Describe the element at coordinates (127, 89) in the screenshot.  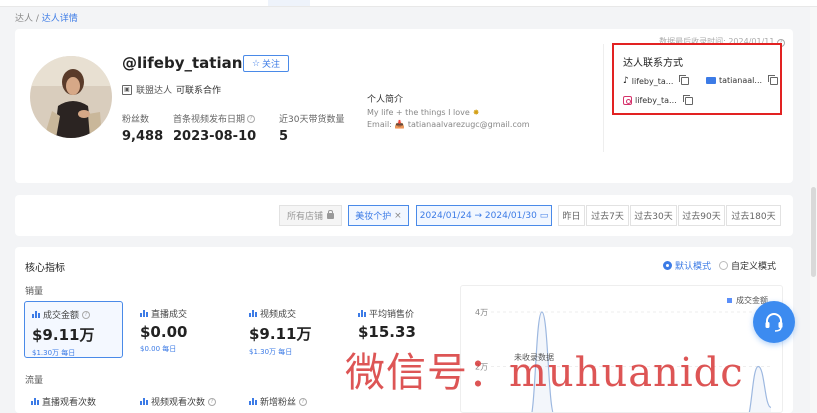
I see `affiliate-icon: ▣` at that location.